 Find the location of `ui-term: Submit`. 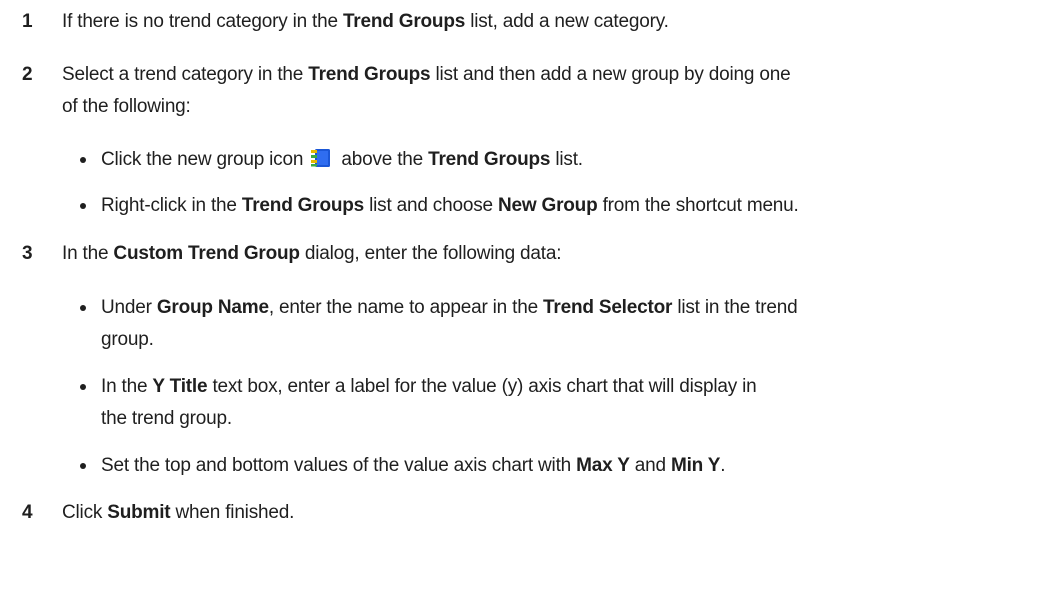

ui-term: Submit is located at coordinates (139, 512).